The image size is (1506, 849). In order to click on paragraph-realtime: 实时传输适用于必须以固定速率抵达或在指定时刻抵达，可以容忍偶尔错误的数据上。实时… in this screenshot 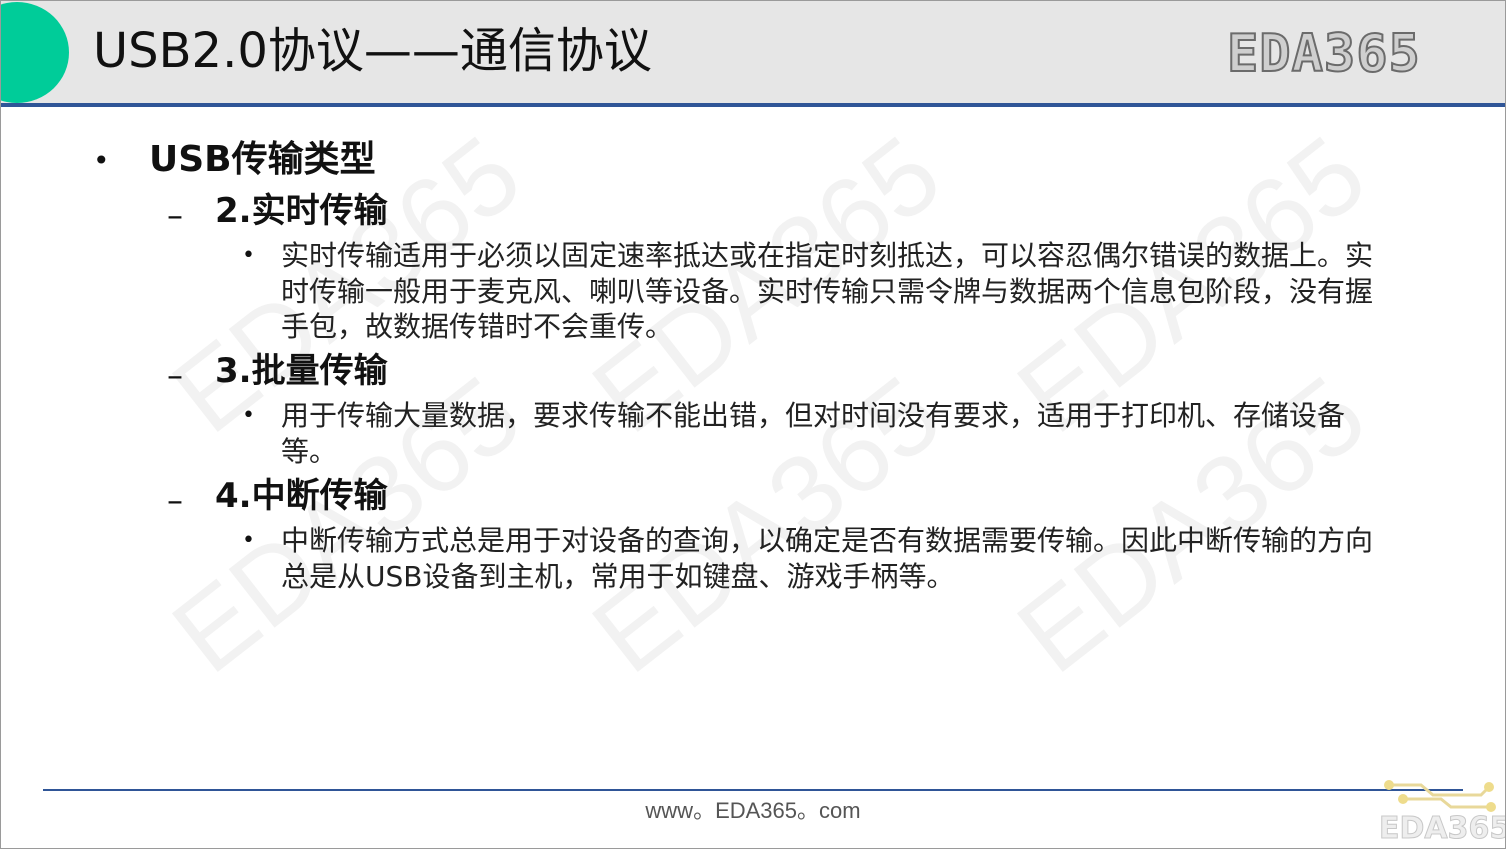, I will do `click(827, 291)`.